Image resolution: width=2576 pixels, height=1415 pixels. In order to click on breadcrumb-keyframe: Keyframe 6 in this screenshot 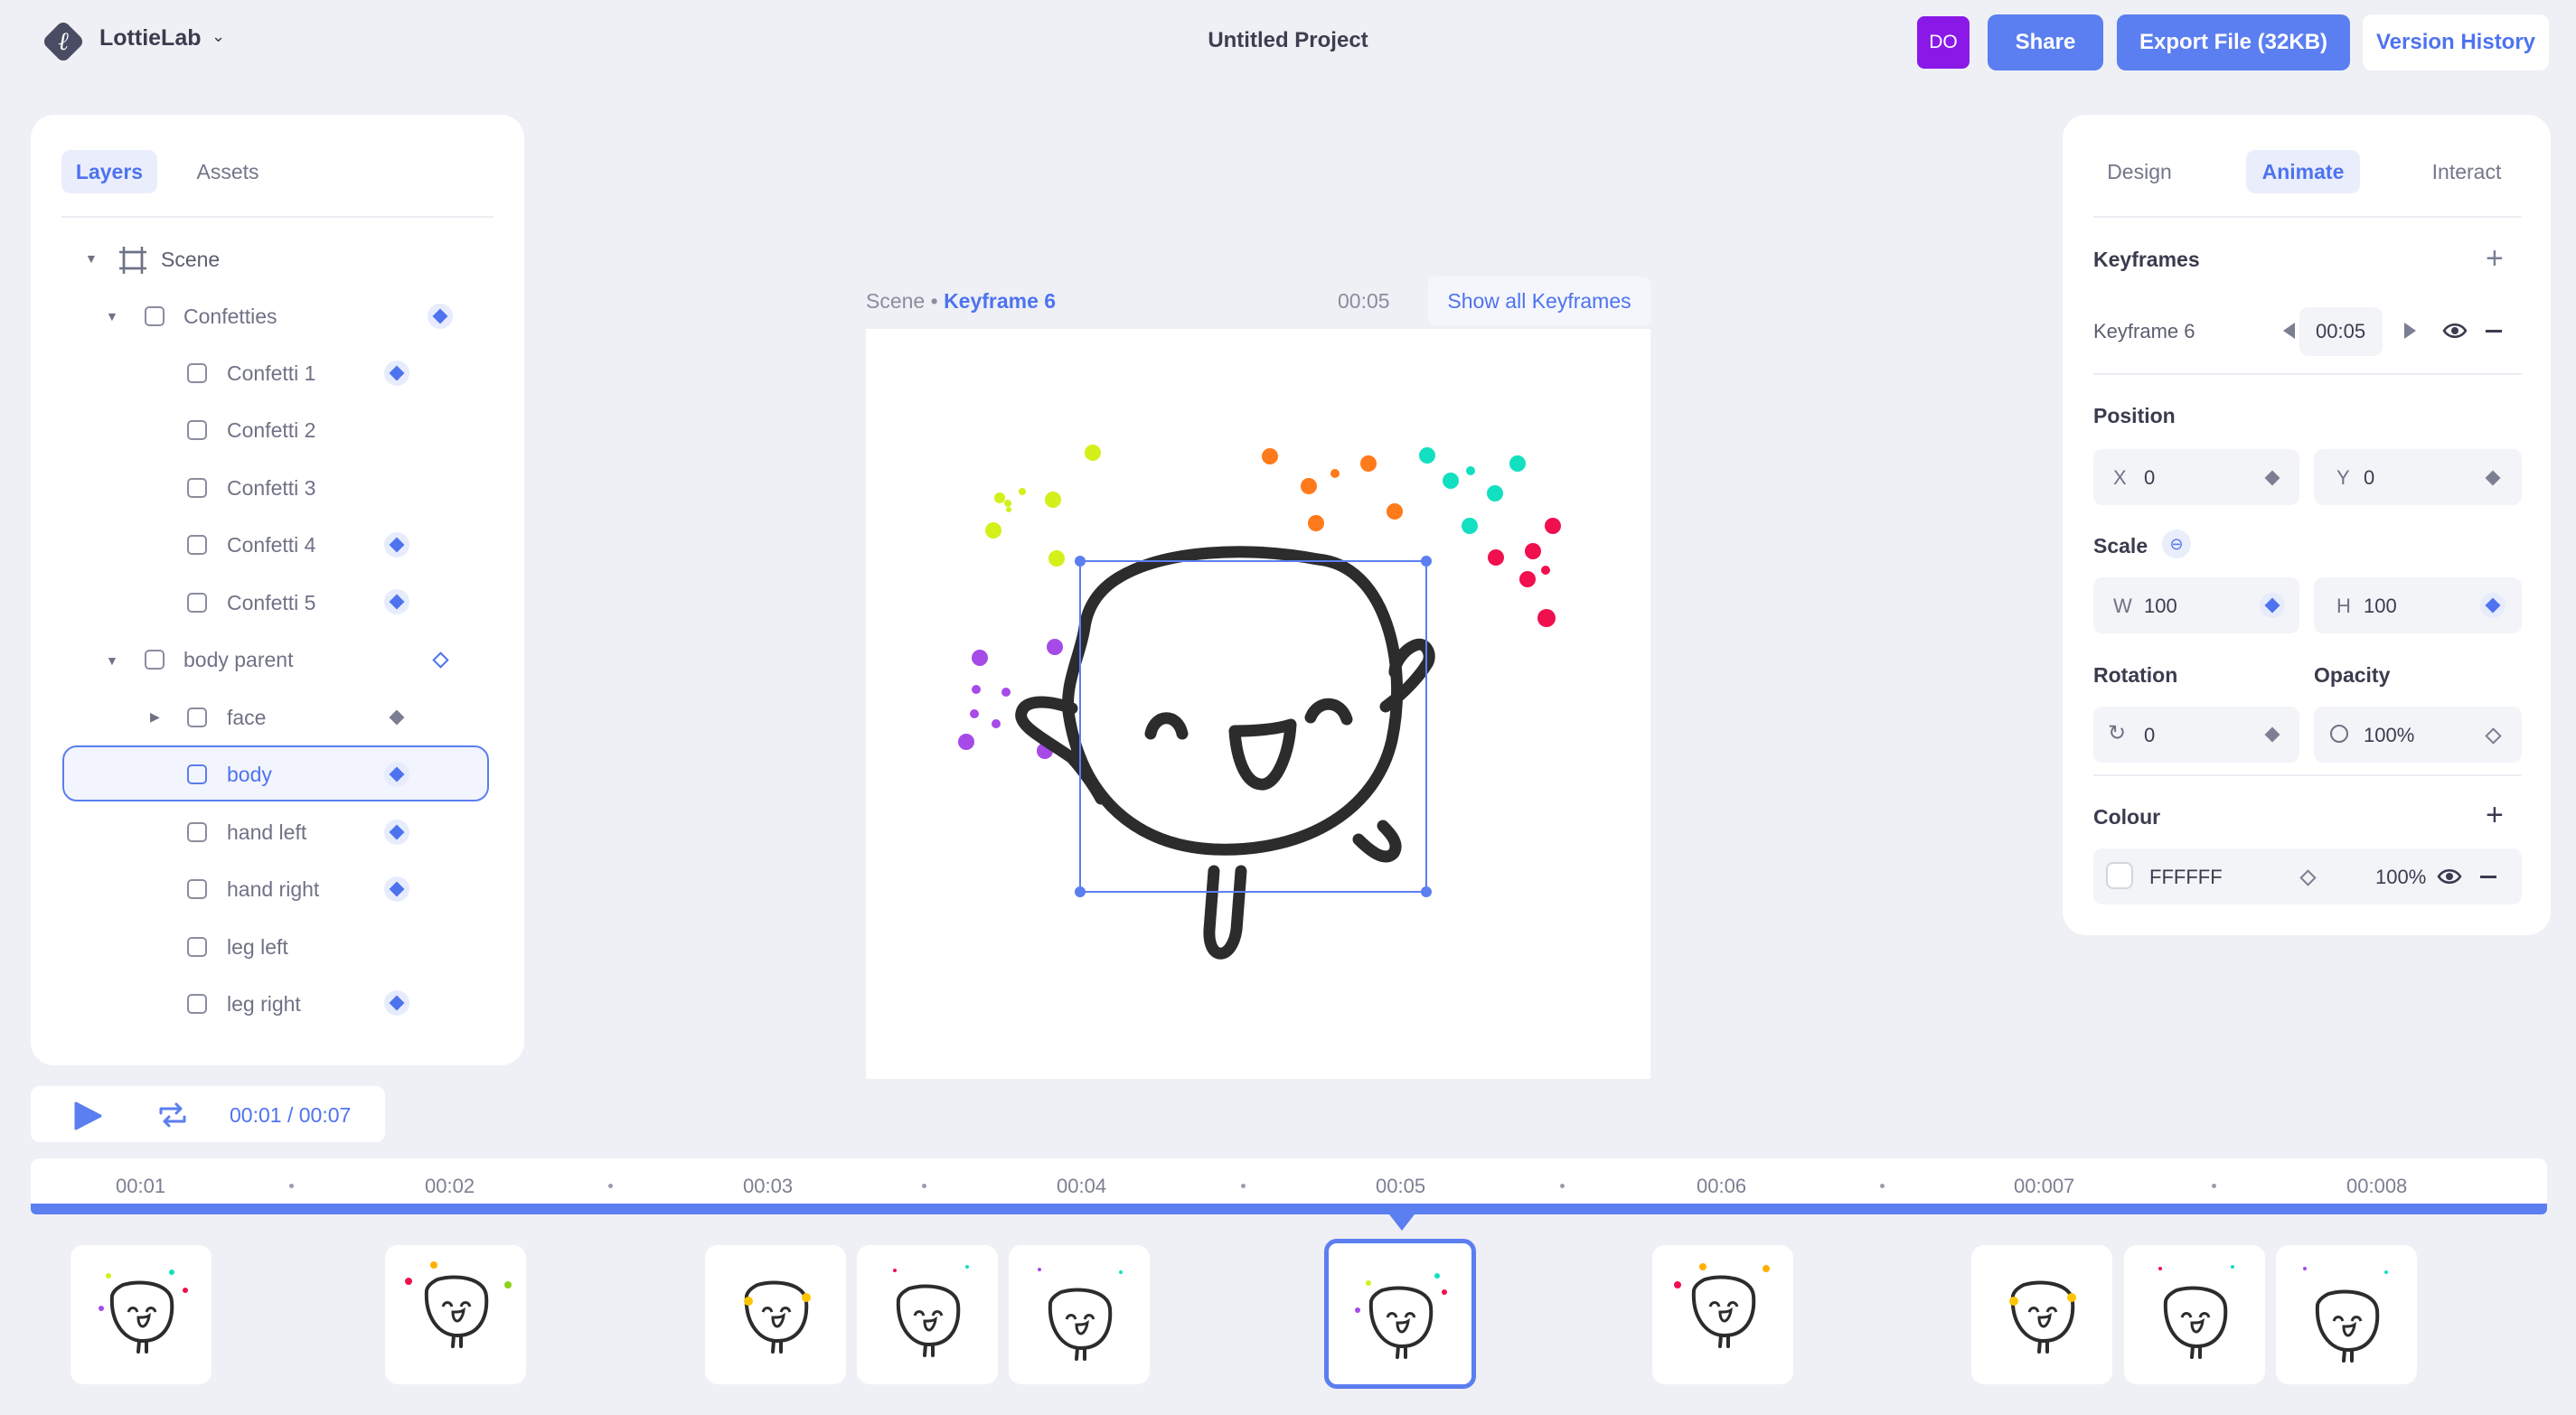, I will do `click(1000, 301)`.